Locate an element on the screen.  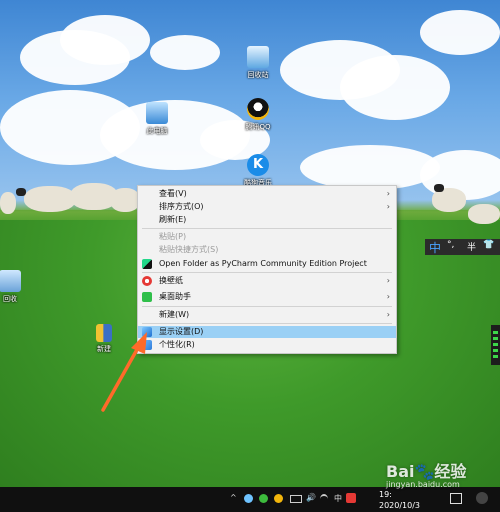
menu-item-refresh: 刷新(E) is located at coordinates (267, 220).